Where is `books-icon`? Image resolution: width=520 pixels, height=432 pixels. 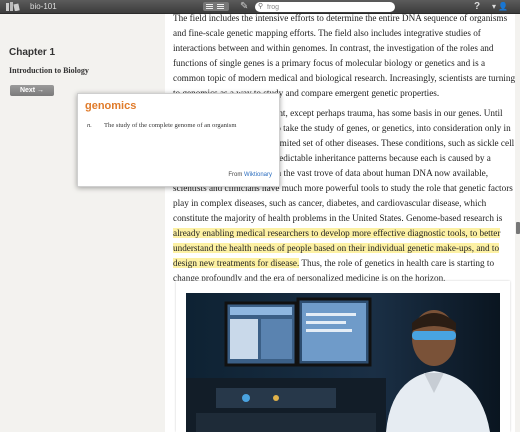
books-icon is located at coordinates (13, 6).